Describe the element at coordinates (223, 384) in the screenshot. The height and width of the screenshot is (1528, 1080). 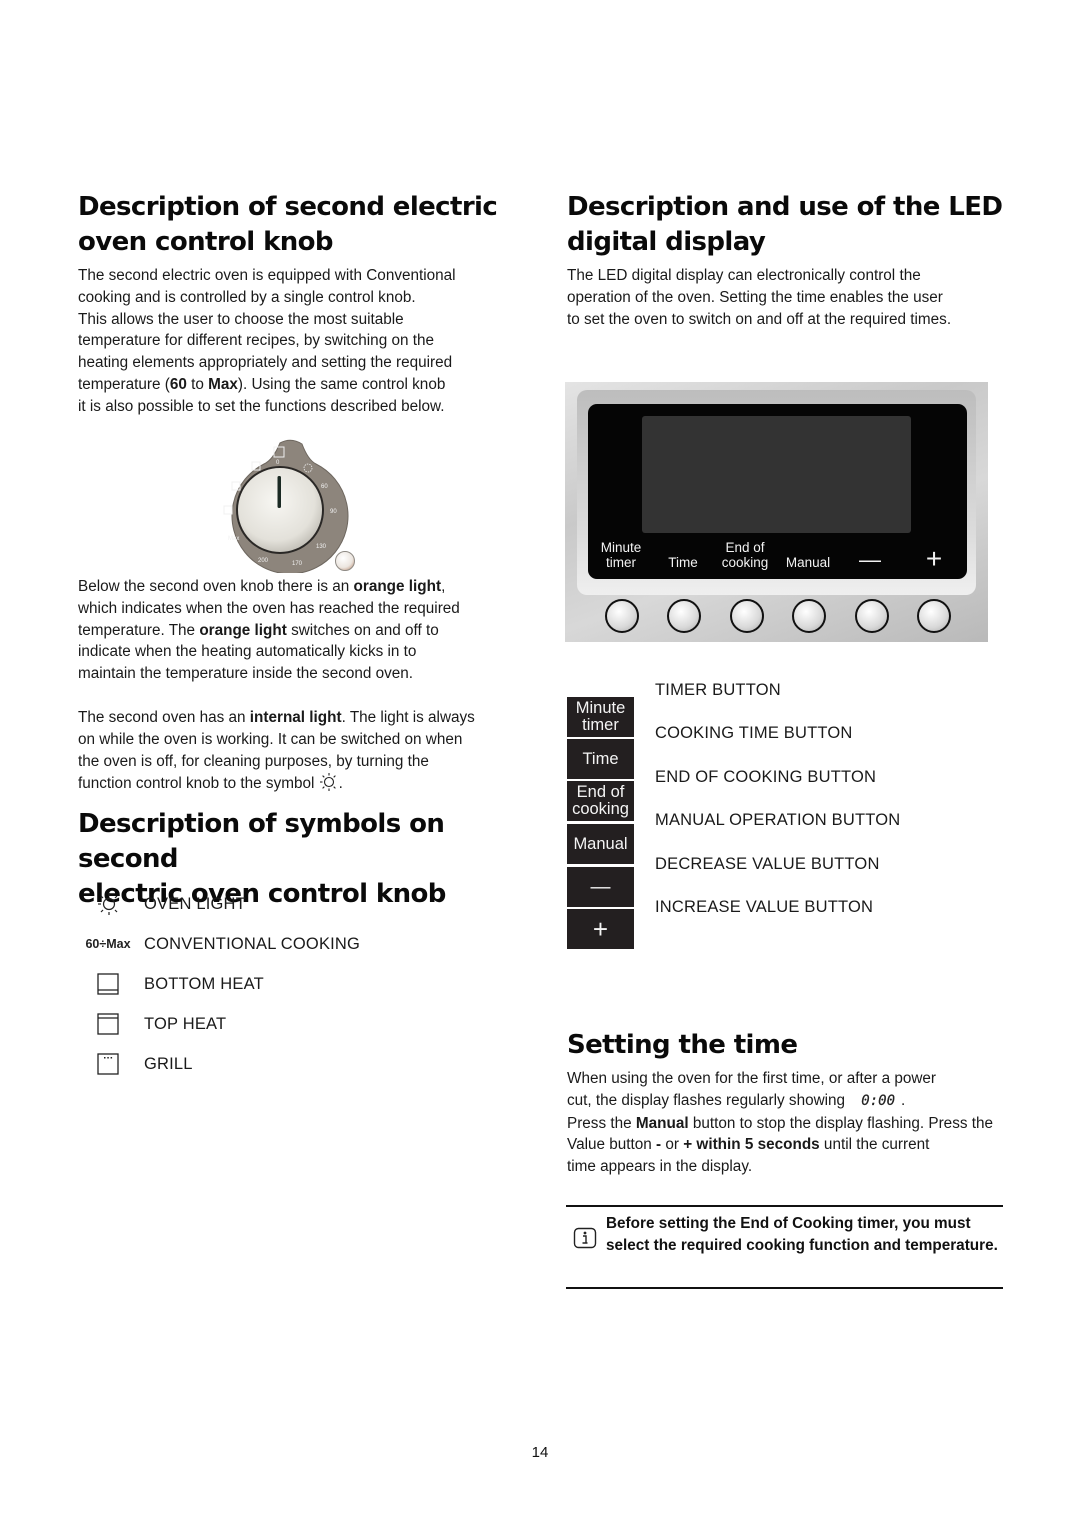
I see `bold-text: Max` at that location.